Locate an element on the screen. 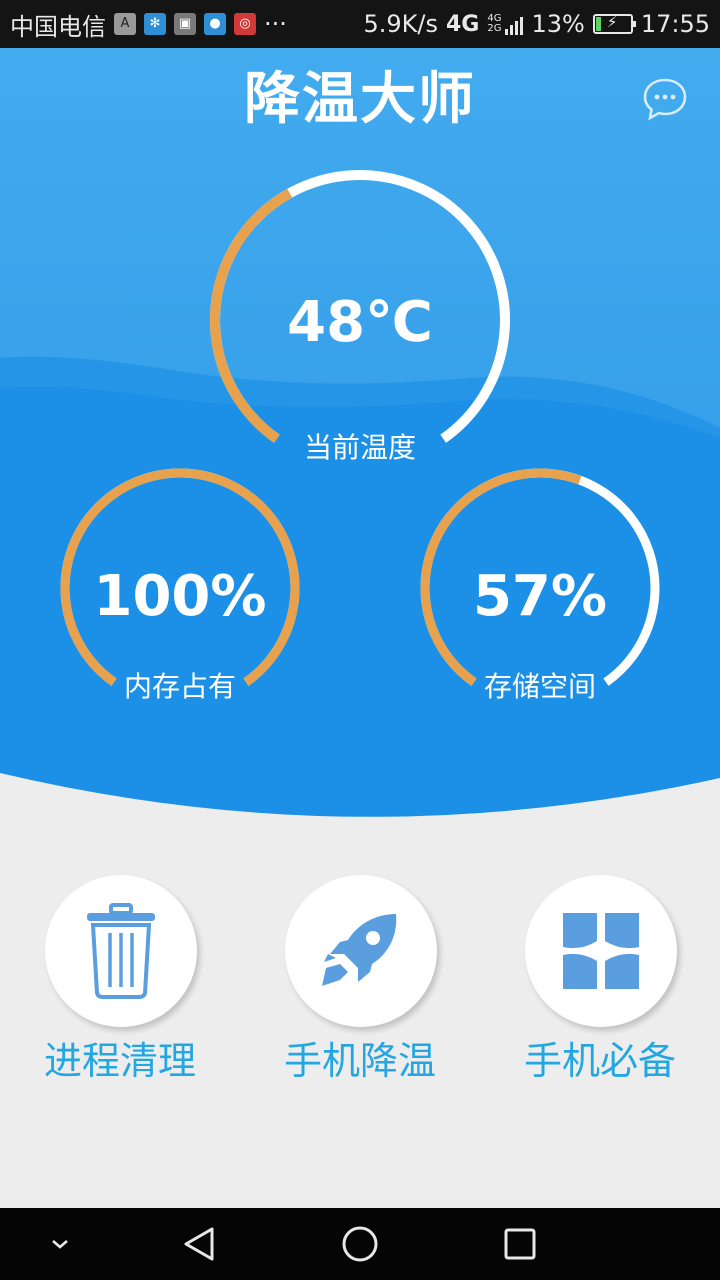 The image size is (720, 1280). temperature-gauge: 48℃ 当前温度 is located at coordinates (360, 320).